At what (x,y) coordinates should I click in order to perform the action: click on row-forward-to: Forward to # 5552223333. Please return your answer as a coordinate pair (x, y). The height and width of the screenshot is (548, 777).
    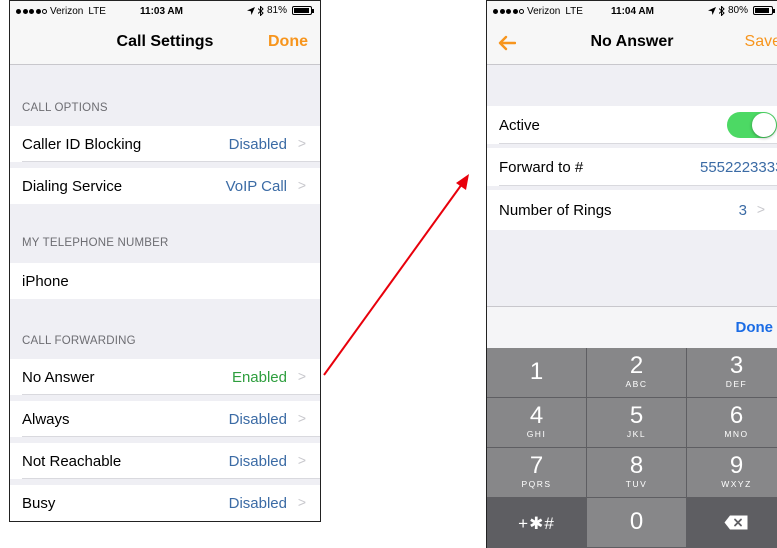
    Looking at the image, I should click on (632, 167).